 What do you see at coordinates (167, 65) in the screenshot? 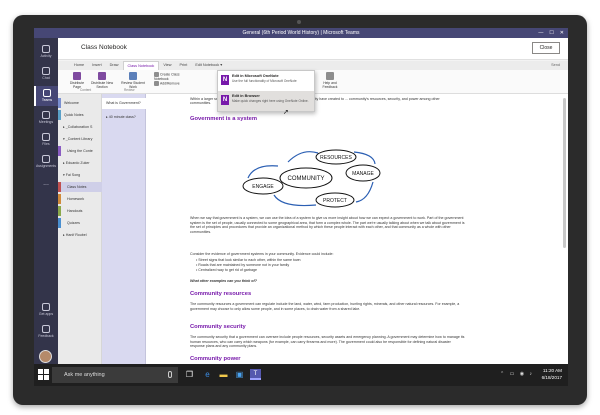
I see `tab-view: View` at bounding box center [167, 65].